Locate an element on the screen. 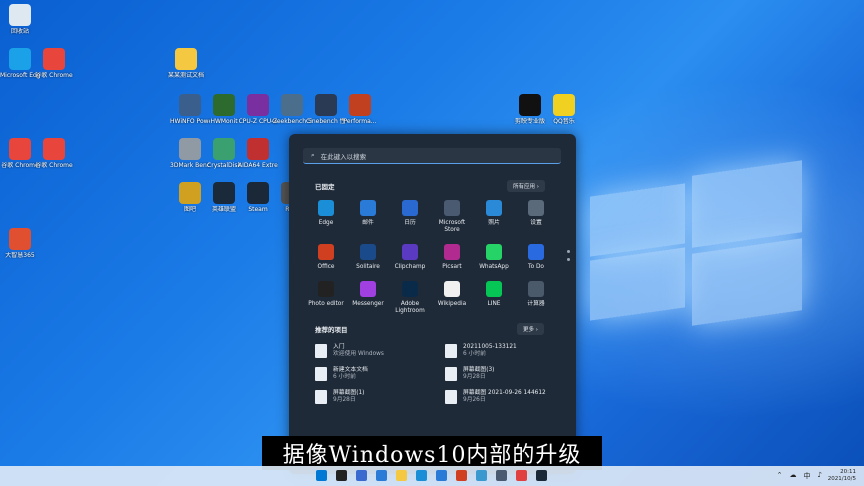 The width and height of the screenshot is (864, 486). recommended-item: 屏幕截图 2021-09-26 144612 9月26日 is located at coordinates (500, 397).